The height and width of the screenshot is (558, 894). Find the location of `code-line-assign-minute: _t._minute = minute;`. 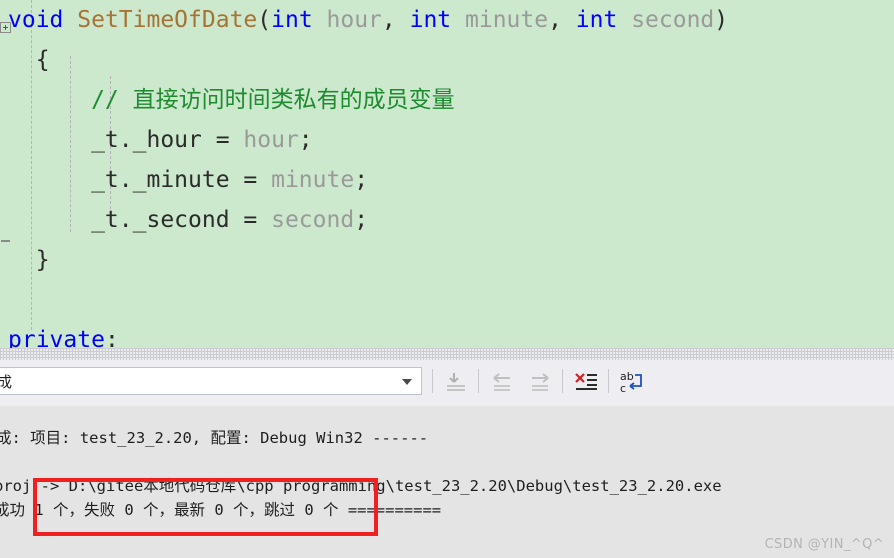

code-line-assign-minute: _t._minute = minute; is located at coordinates (447, 180).